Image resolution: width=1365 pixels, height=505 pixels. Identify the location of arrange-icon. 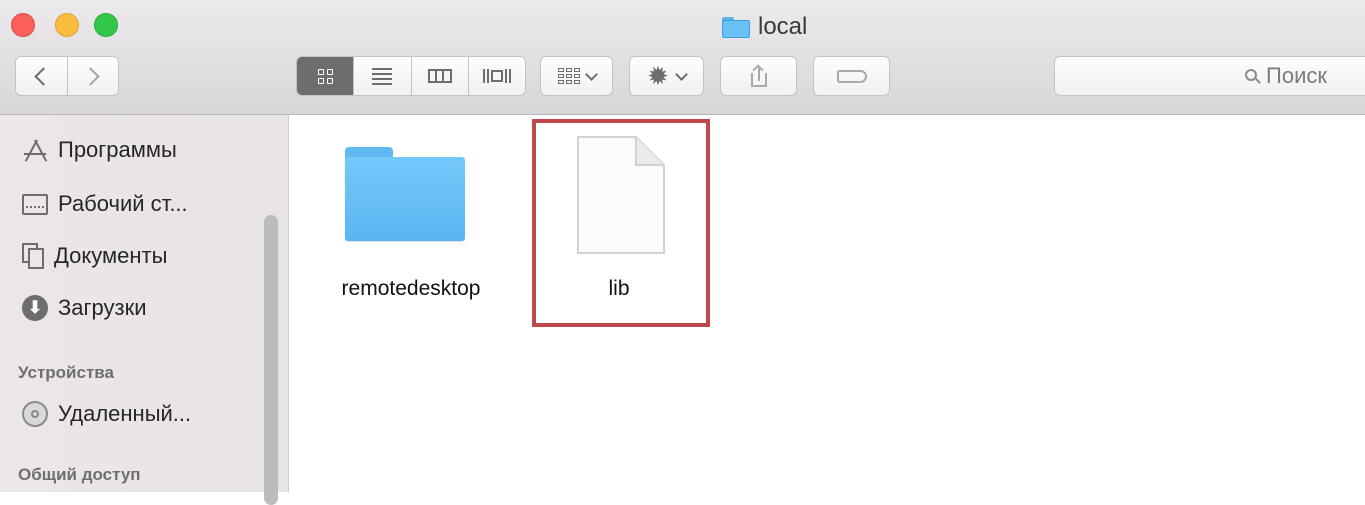
(568, 76).